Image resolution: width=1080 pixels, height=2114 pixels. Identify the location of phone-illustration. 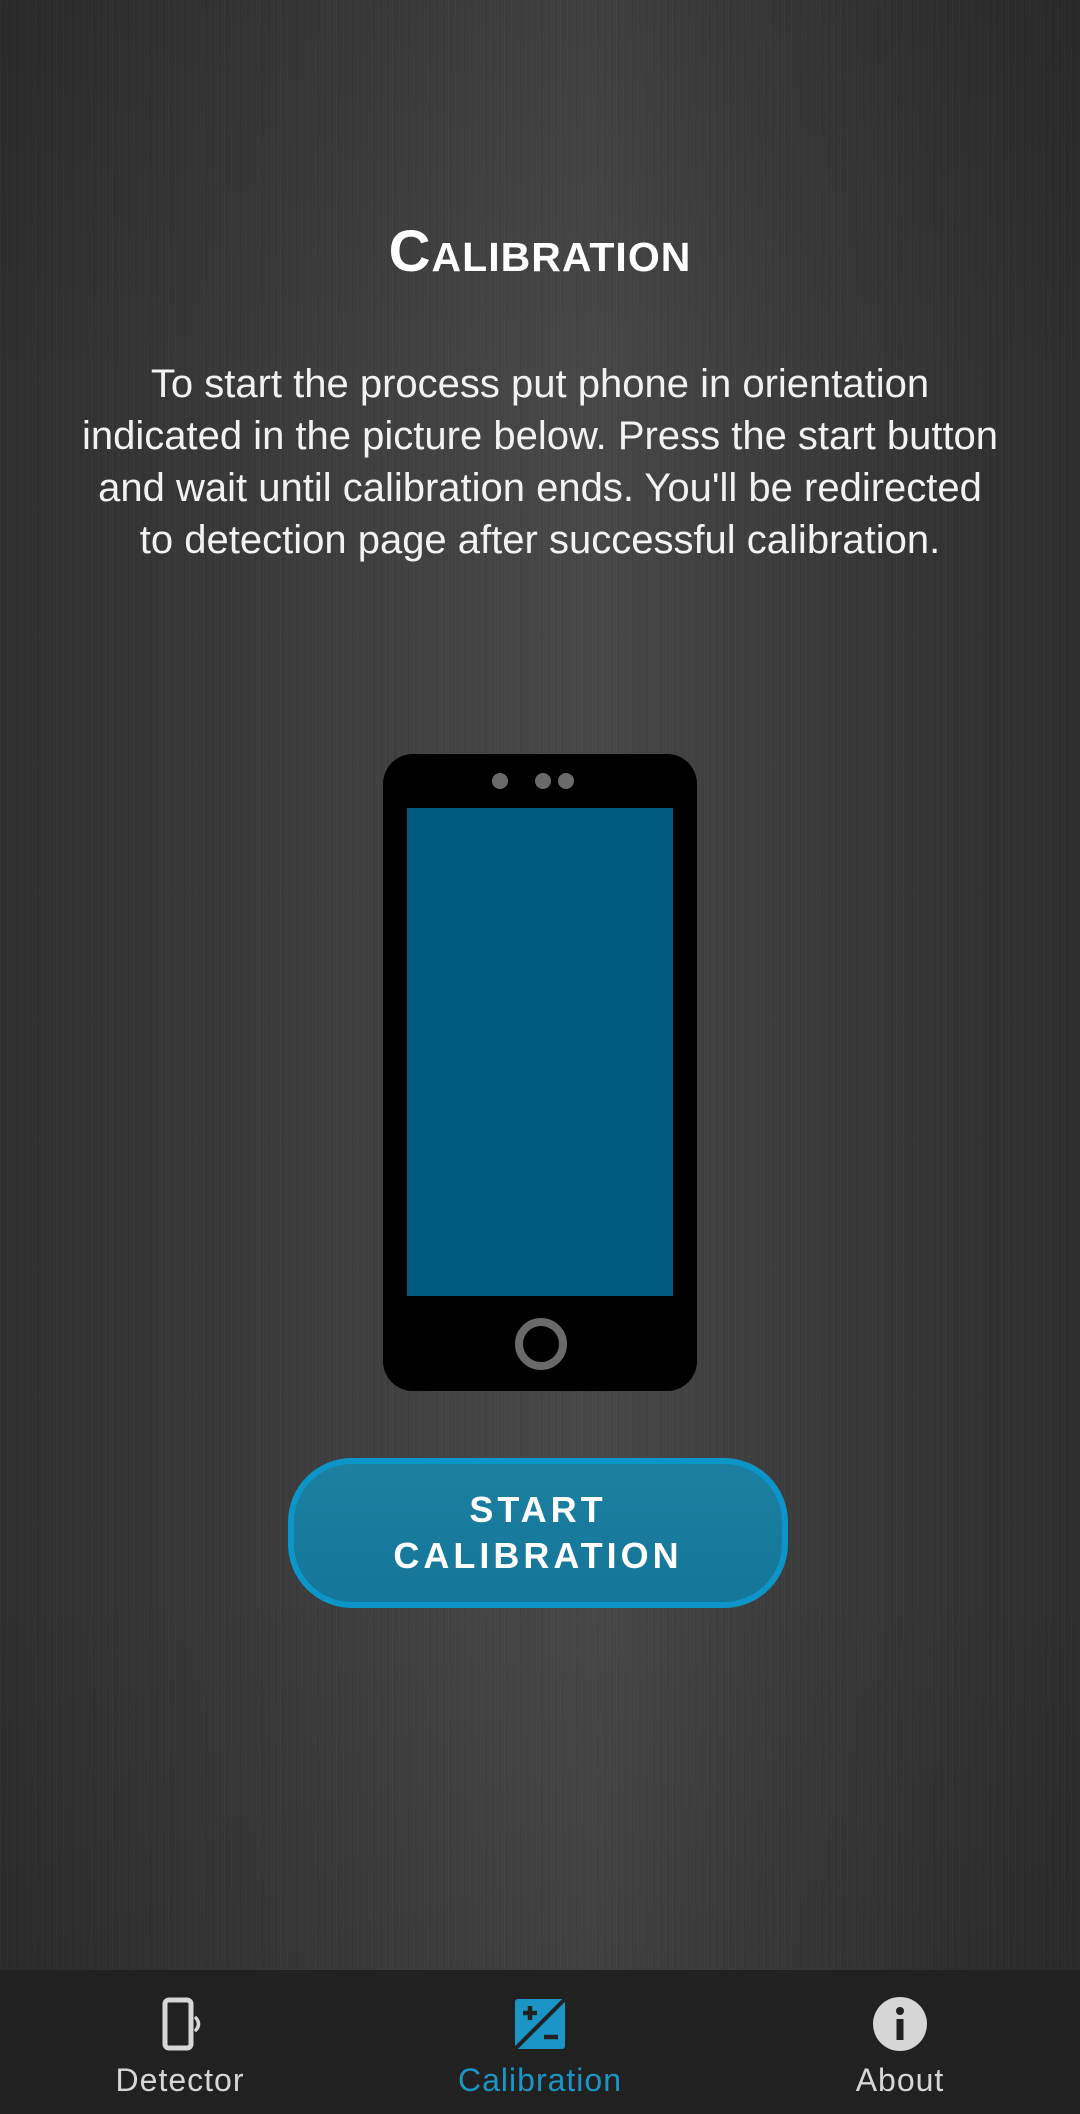
(540, 1072).